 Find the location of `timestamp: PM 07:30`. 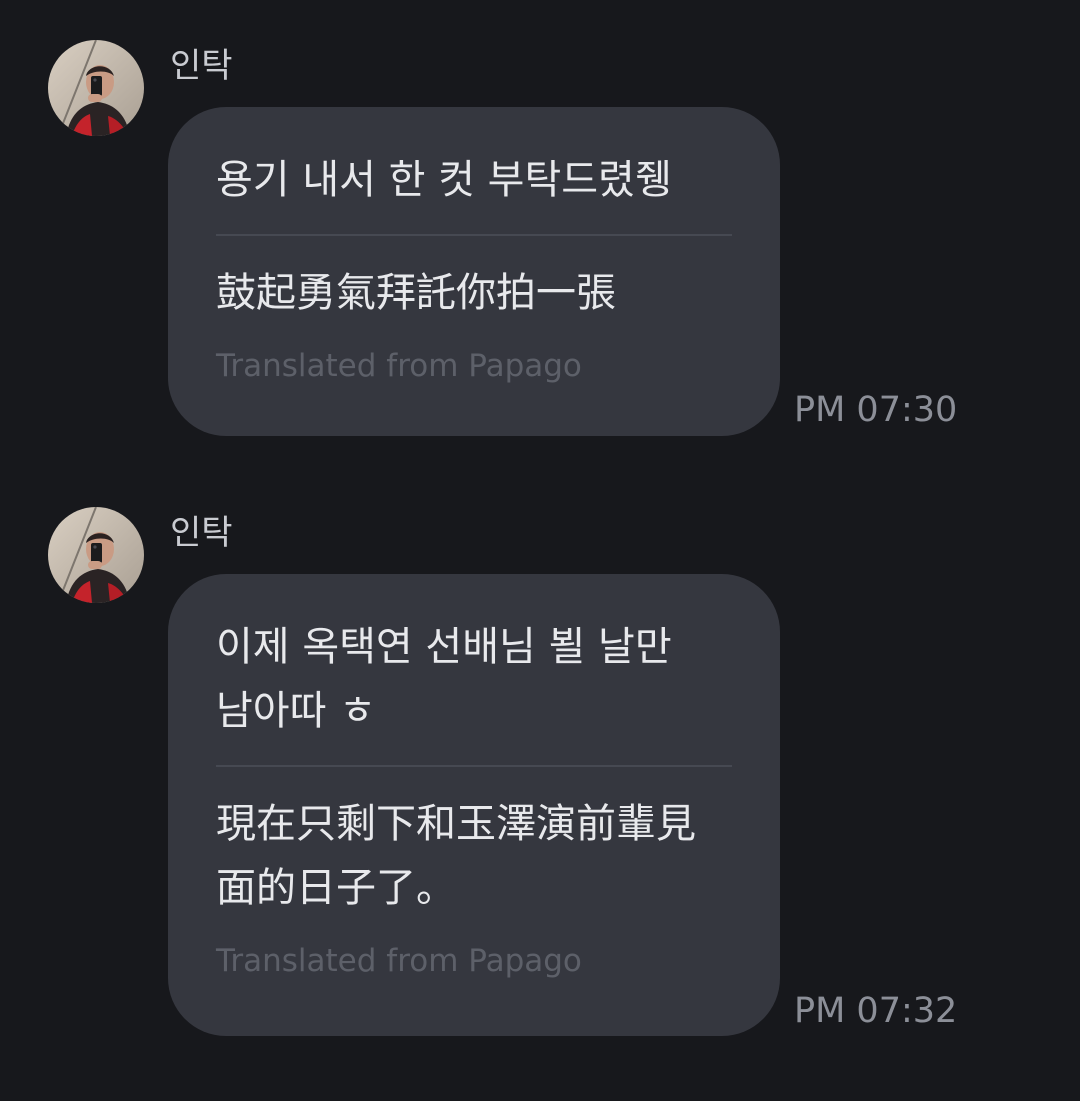

timestamp: PM 07:30 is located at coordinates (876, 410).